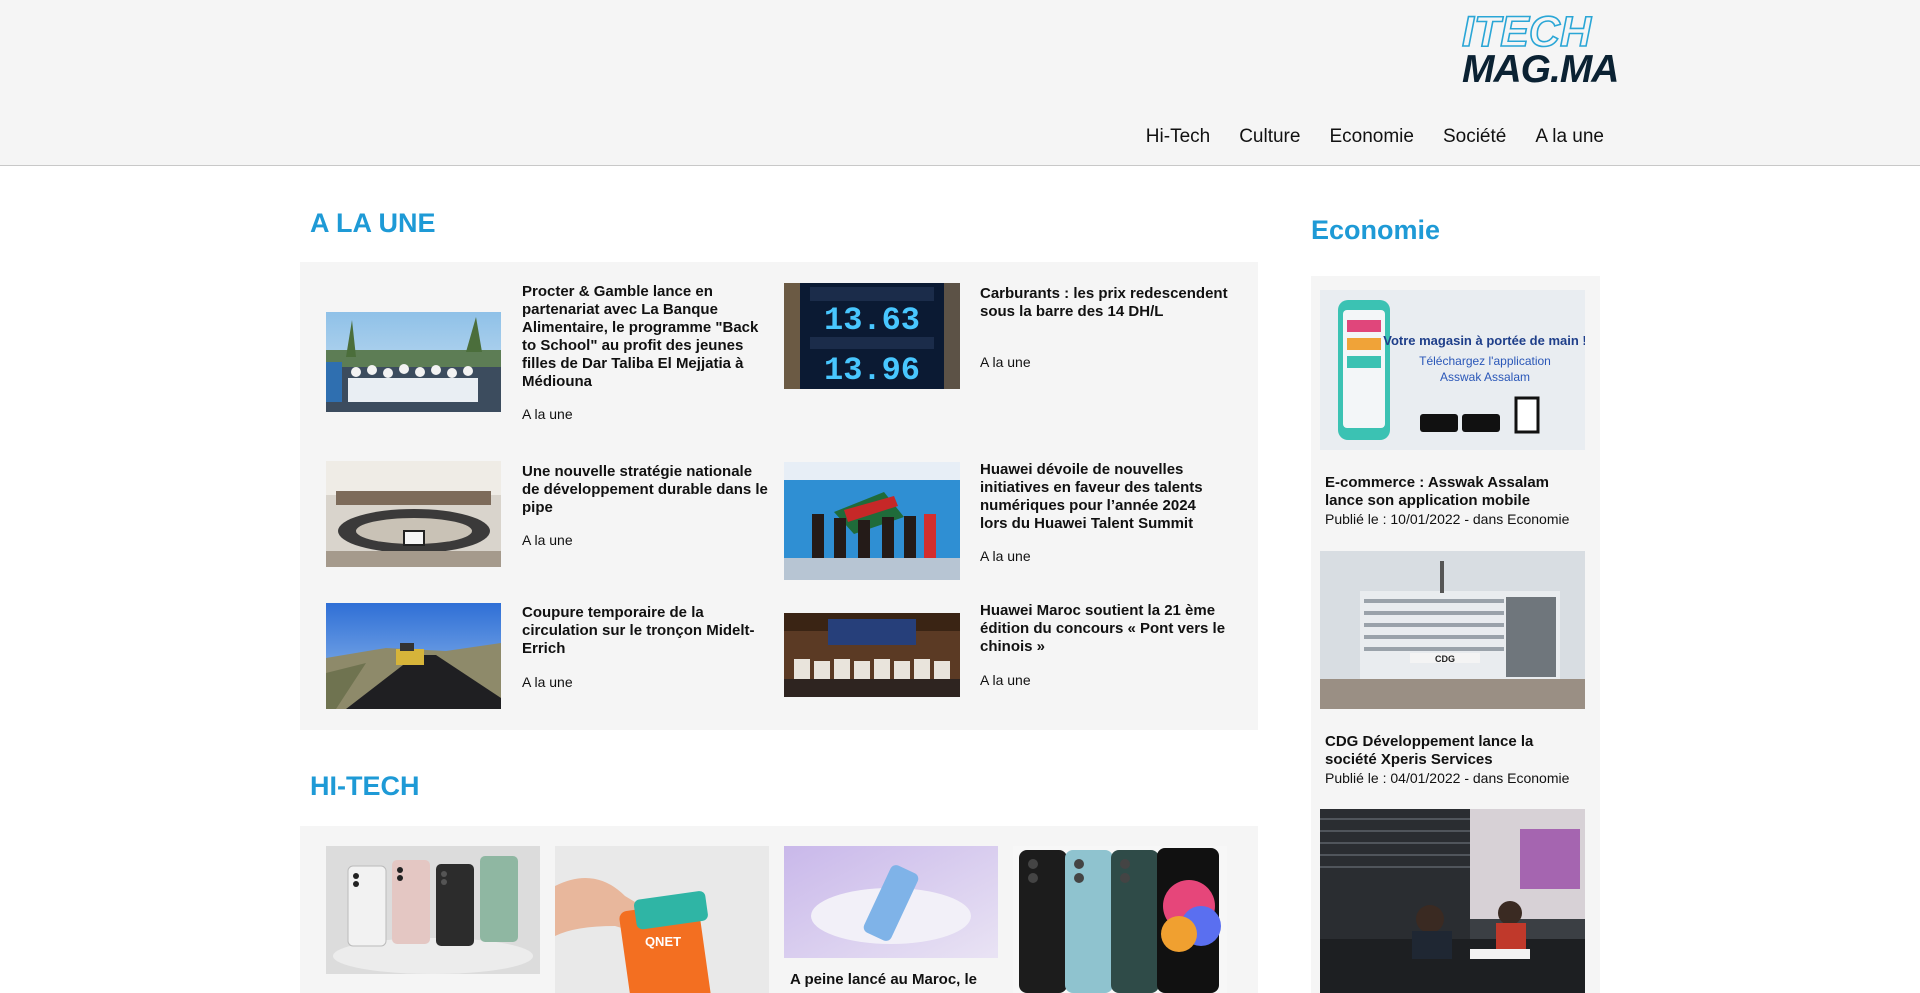 This screenshot has height=993, width=1920. I want to click on conference-room-image, so click(413, 514).